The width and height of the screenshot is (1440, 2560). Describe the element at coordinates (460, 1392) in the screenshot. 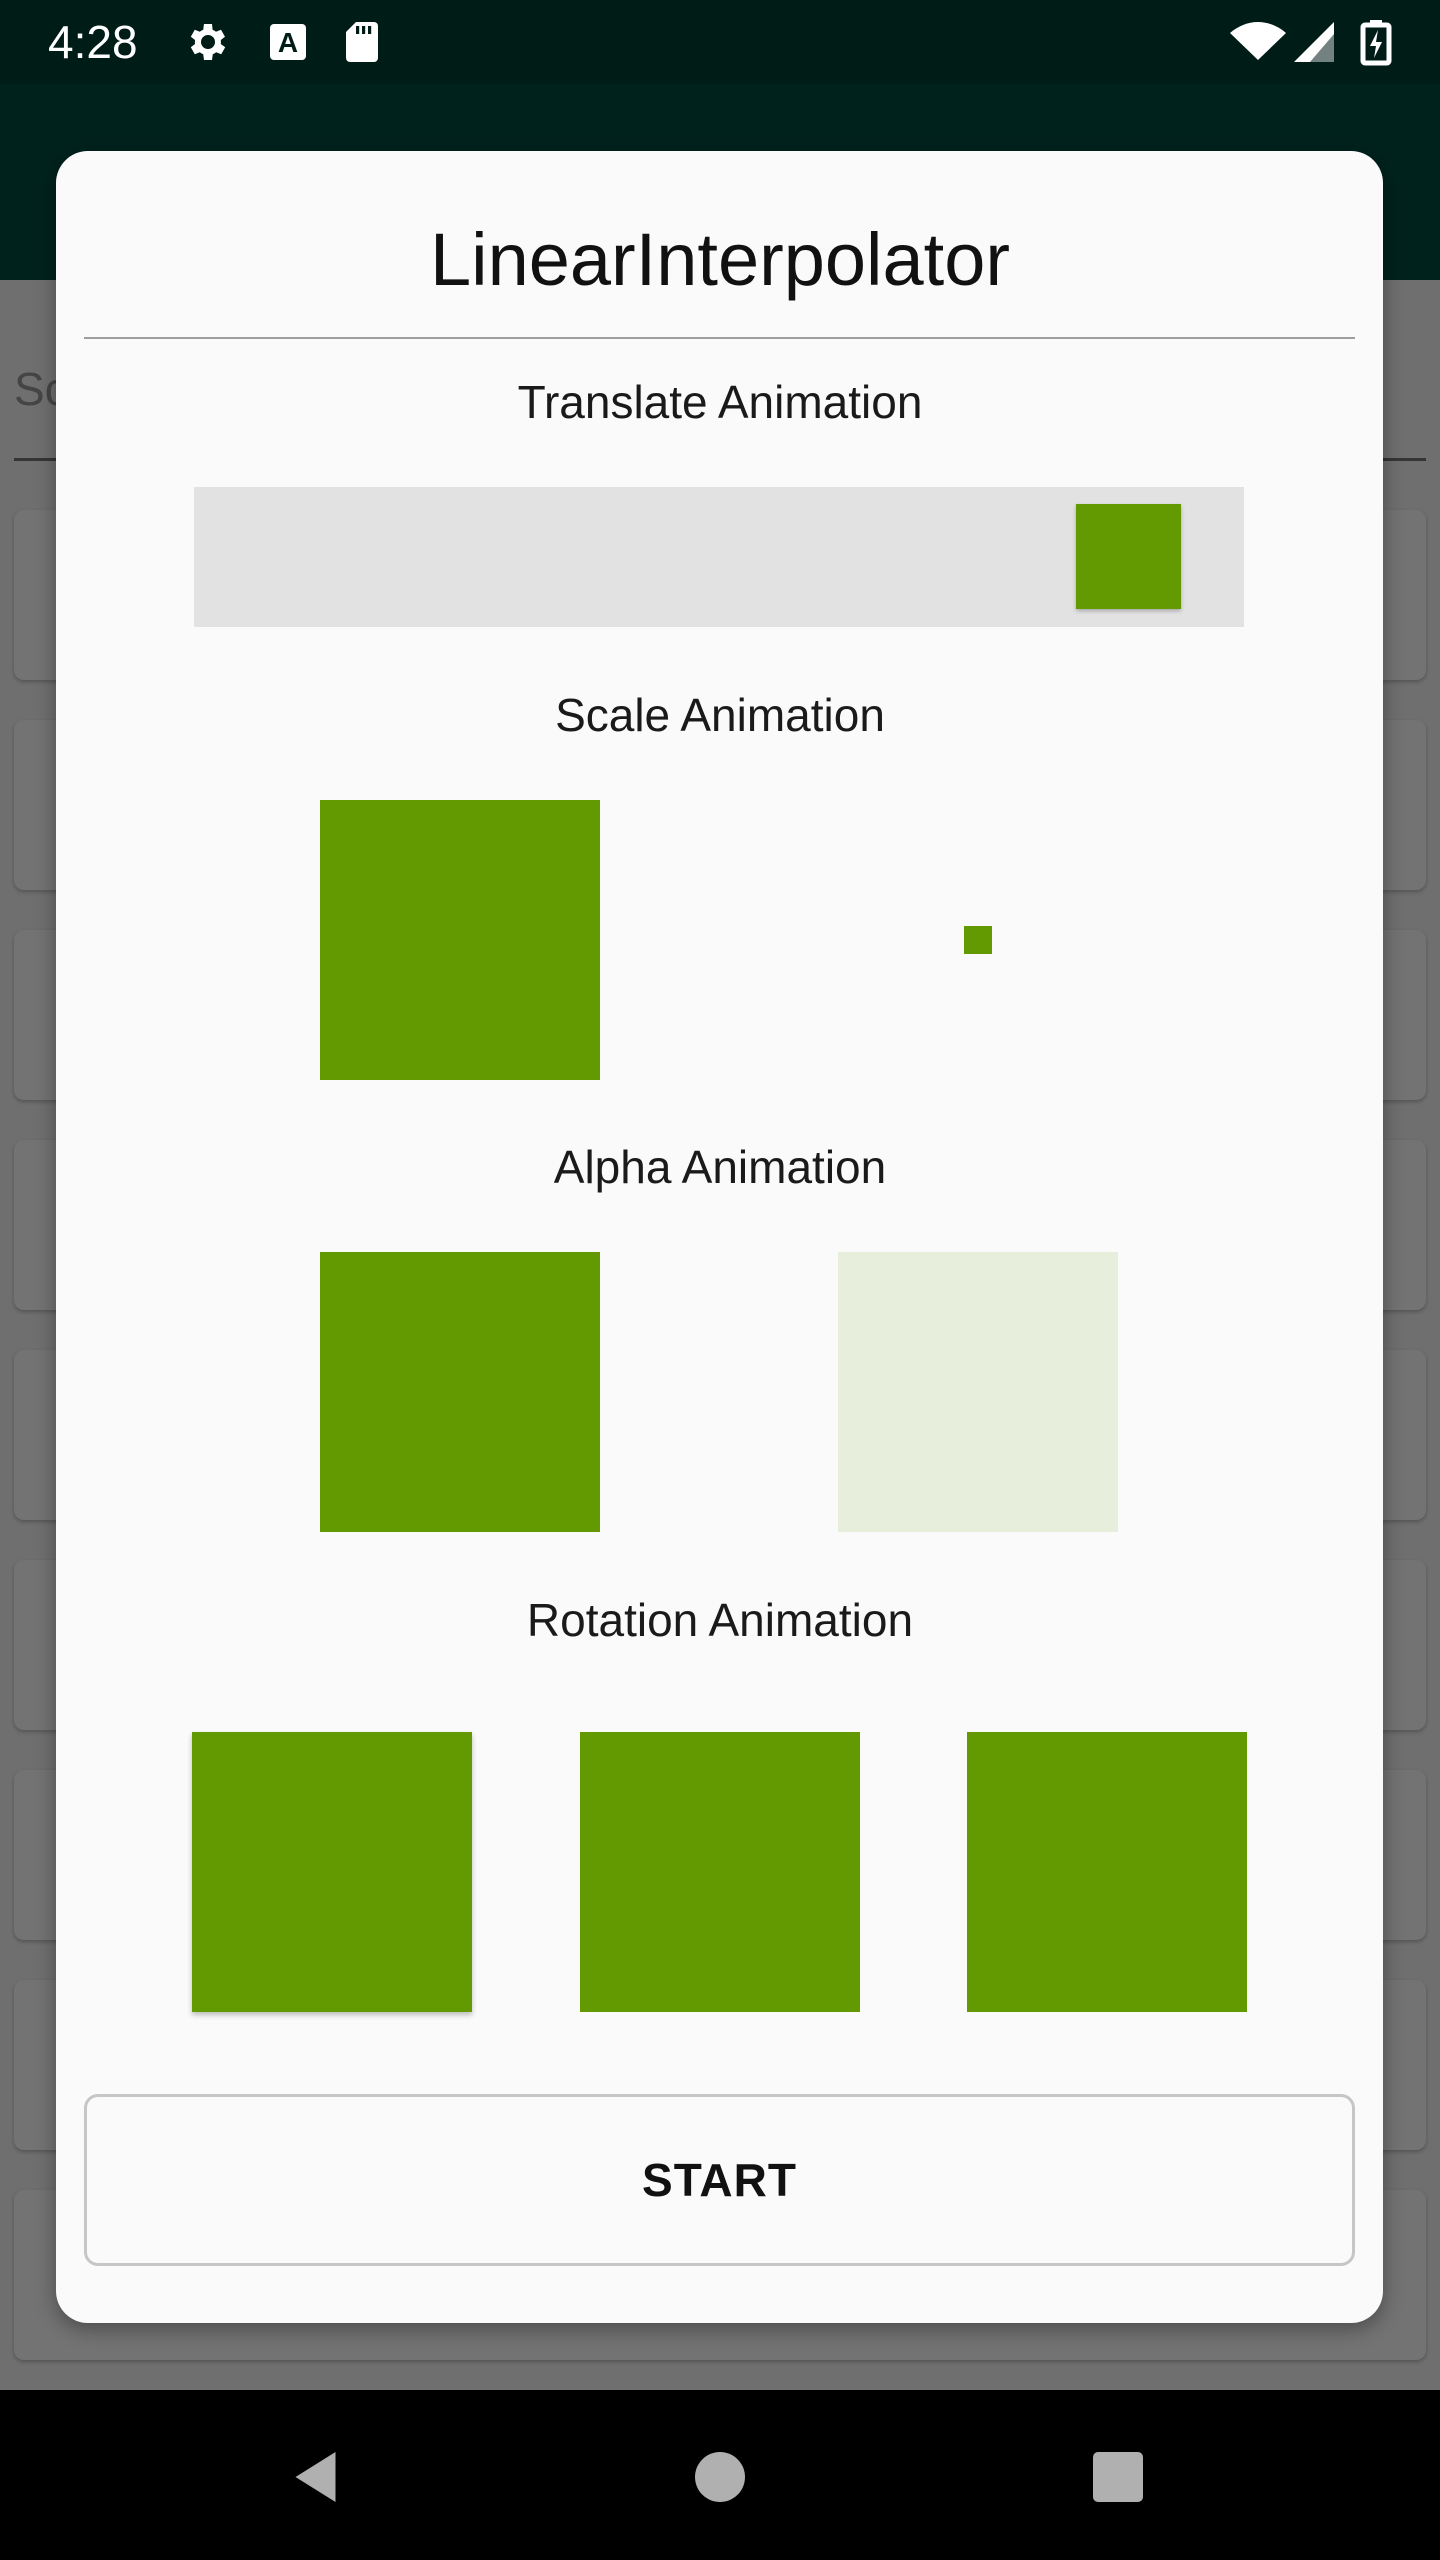

I see `alpha-square-opaque` at that location.